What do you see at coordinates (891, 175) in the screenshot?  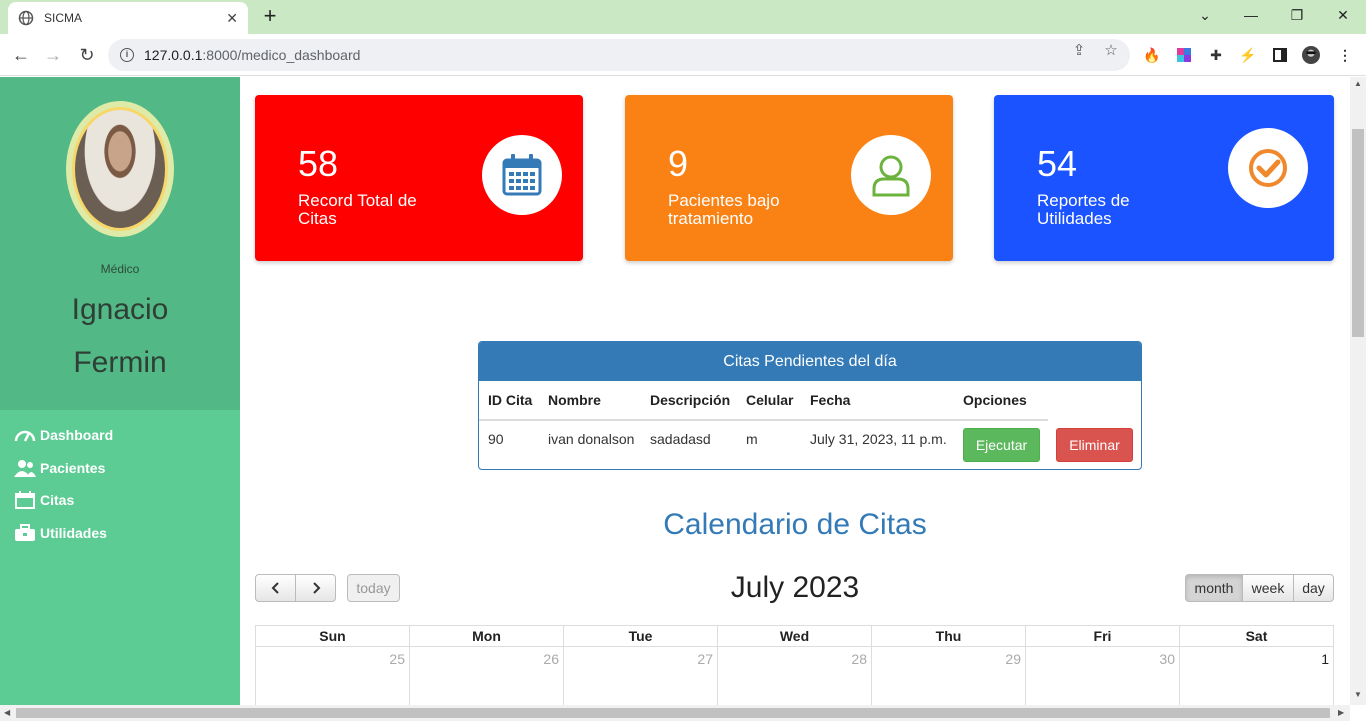 I see `user-icon` at bounding box center [891, 175].